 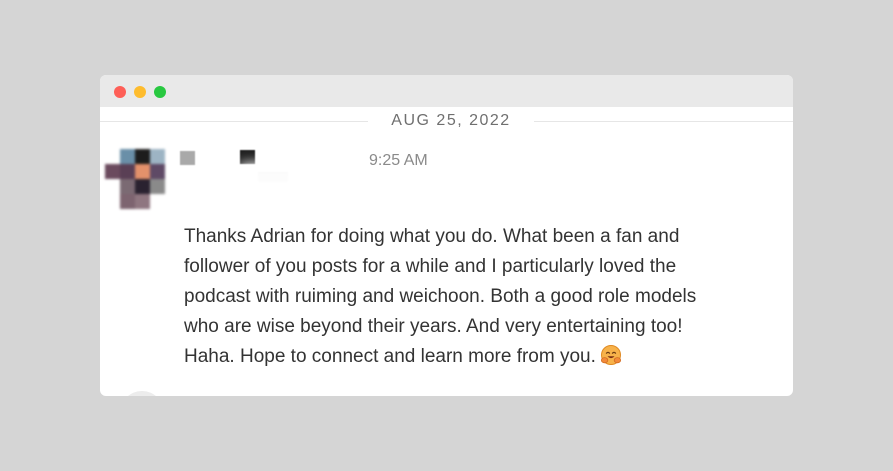 What do you see at coordinates (611, 355) in the screenshot?
I see `smiling-face-with-open-hands-icon` at bounding box center [611, 355].